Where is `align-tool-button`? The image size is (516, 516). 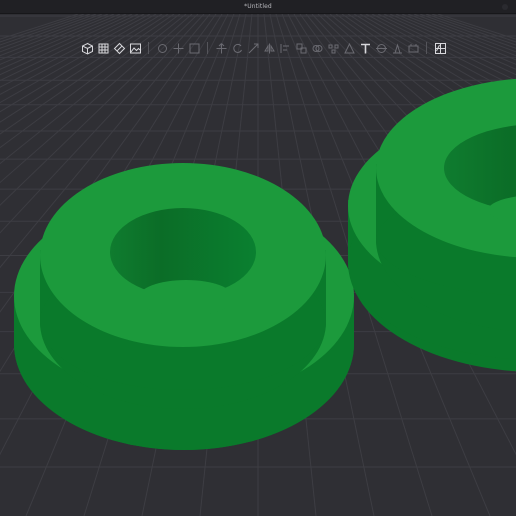 align-tool-button is located at coordinates (285, 48).